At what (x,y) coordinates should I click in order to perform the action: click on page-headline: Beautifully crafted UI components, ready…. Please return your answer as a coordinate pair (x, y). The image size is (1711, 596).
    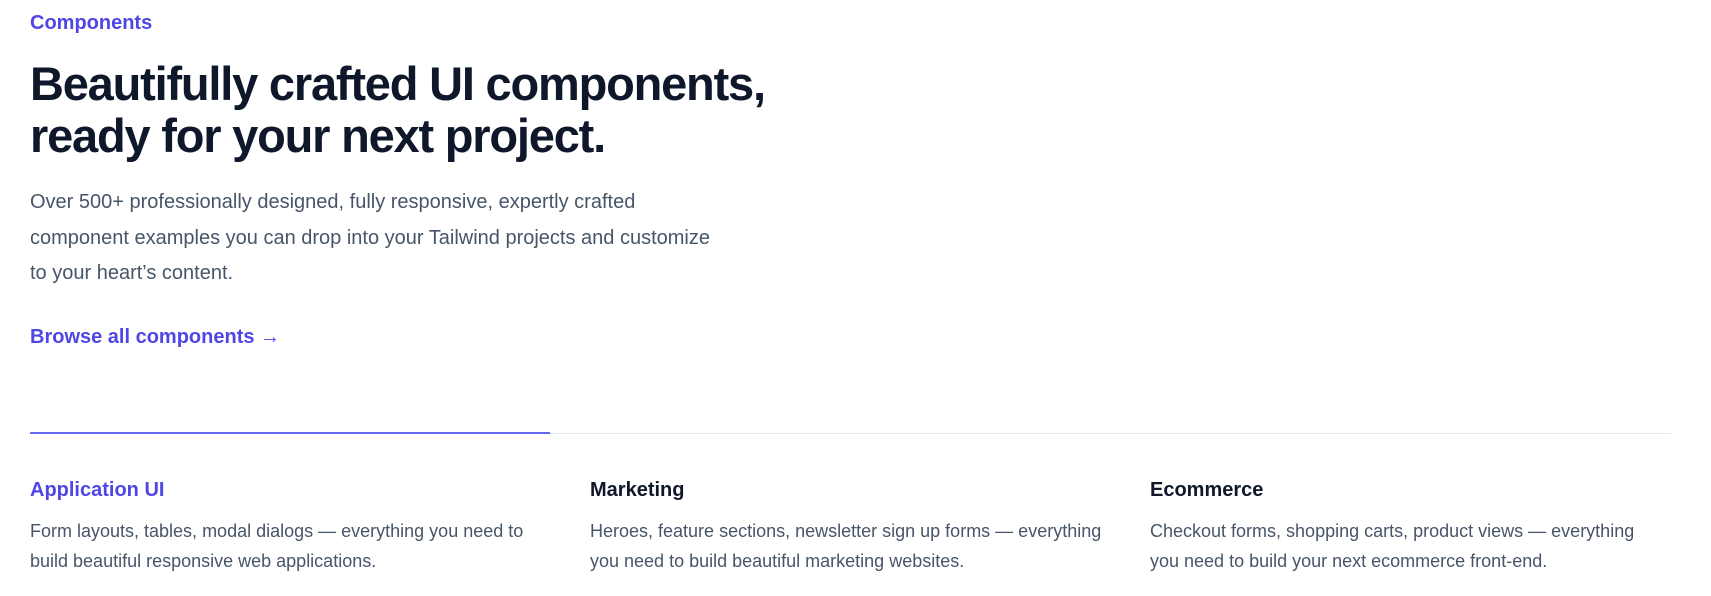
    Looking at the image, I should click on (398, 109).